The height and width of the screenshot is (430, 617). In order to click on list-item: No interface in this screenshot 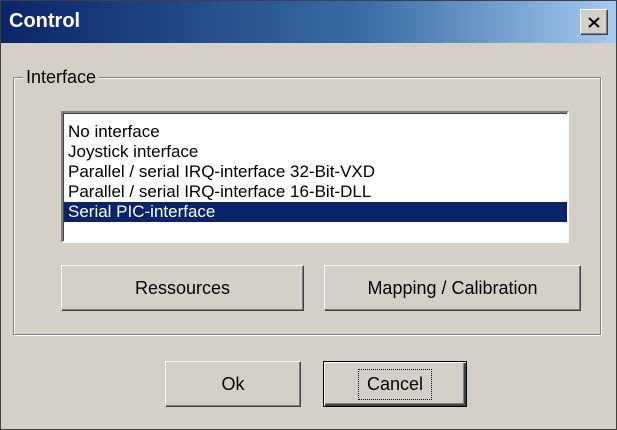, I will do `click(315, 132)`.